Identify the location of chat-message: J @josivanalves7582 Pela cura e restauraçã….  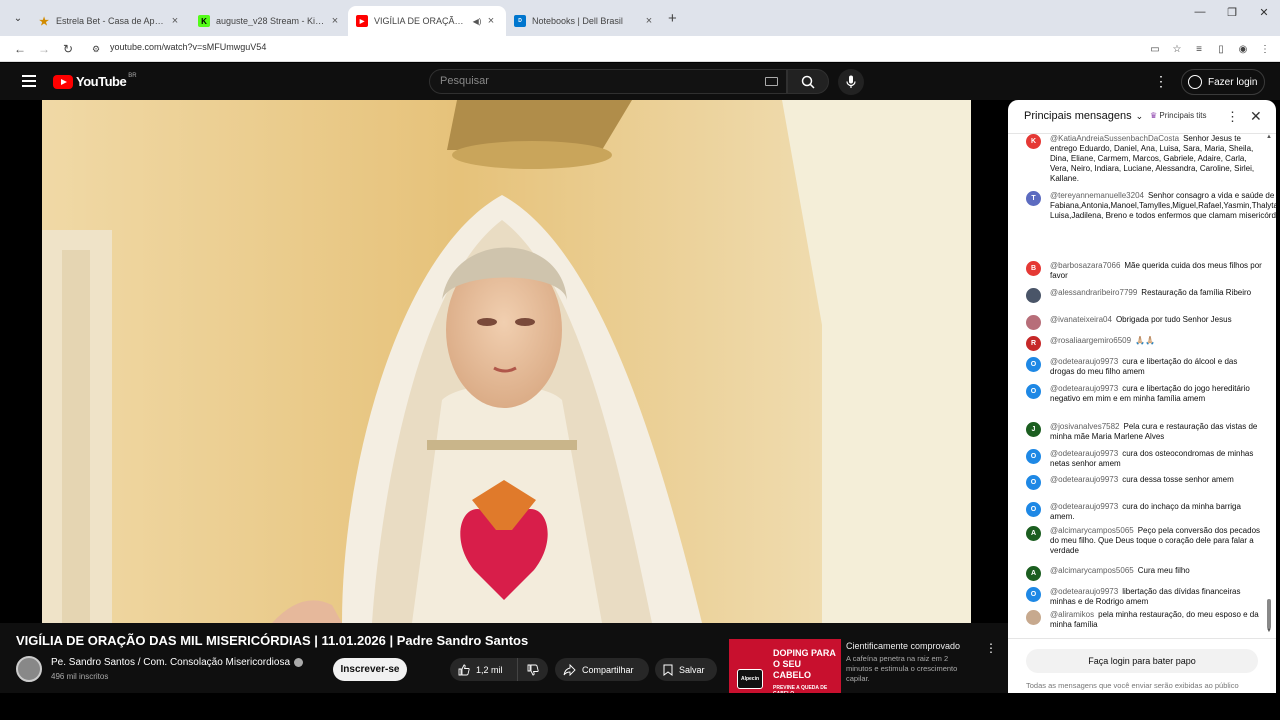
(1145, 432).